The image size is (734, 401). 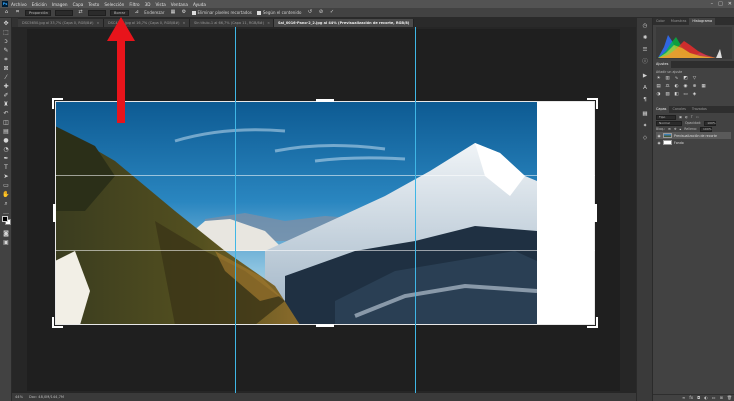 What do you see at coordinates (658, 86) in the screenshot?
I see `hue-saturation-icon: ▤` at bounding box center [658, 86].